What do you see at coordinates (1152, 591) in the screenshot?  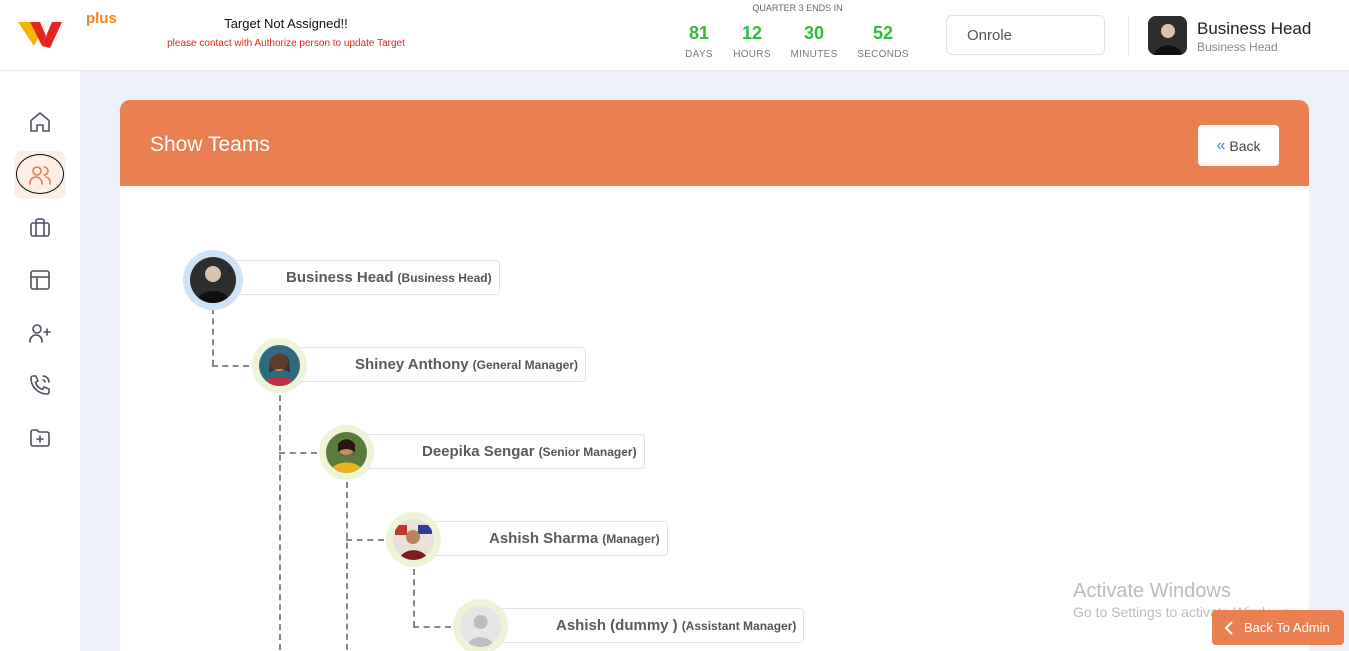 I see `windows-activation-watermark-title: Activate Windows` at bounding box center [1152, 591].